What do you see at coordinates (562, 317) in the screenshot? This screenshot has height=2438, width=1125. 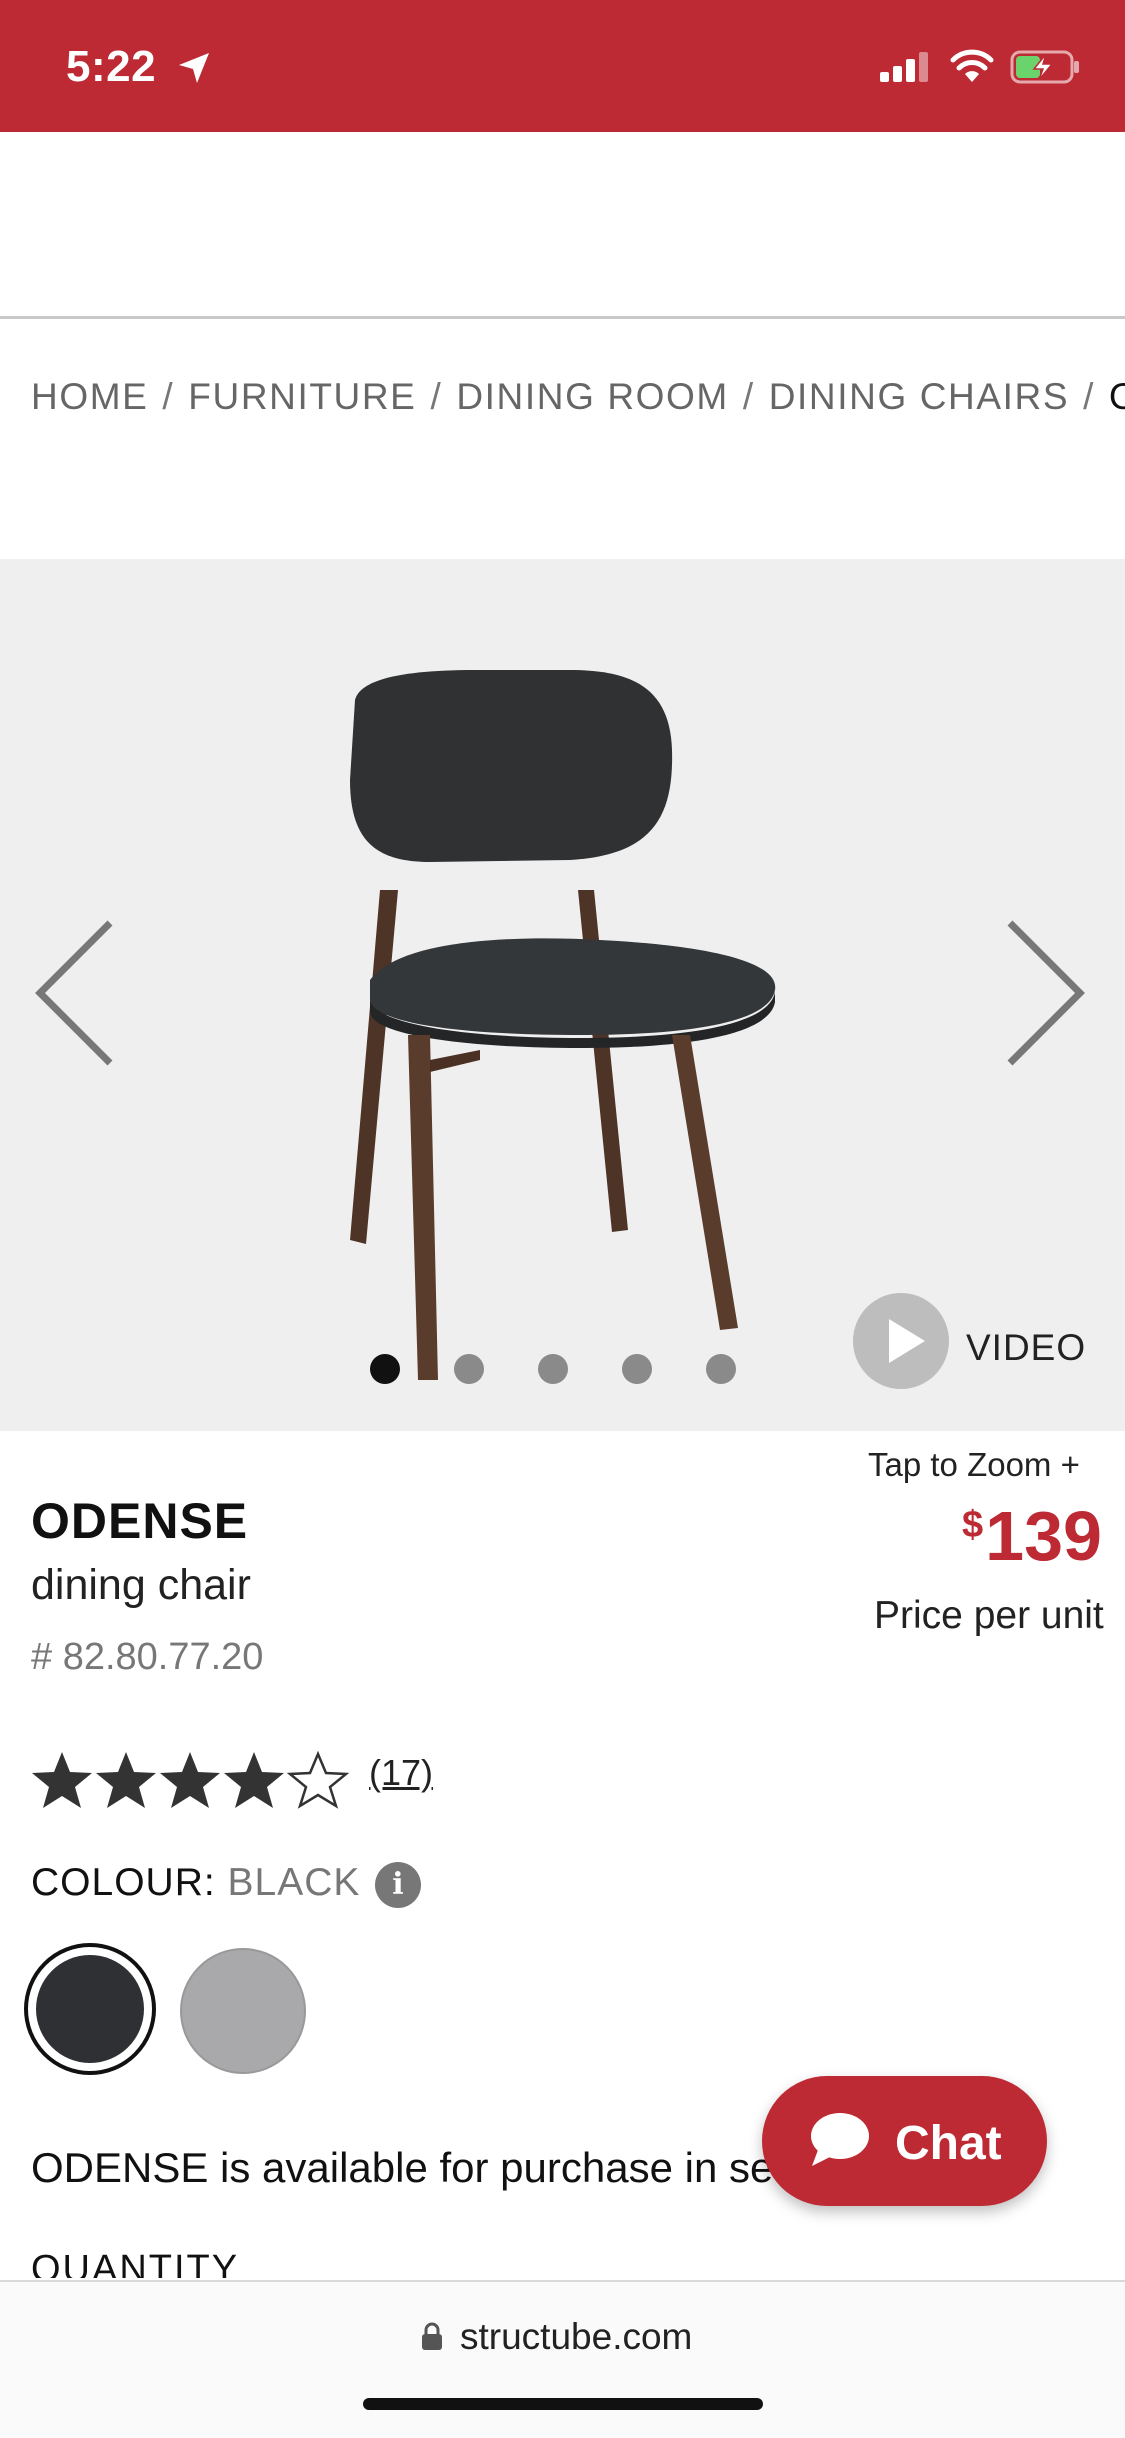 I see `header-divider` at bounding box center [562, 317].